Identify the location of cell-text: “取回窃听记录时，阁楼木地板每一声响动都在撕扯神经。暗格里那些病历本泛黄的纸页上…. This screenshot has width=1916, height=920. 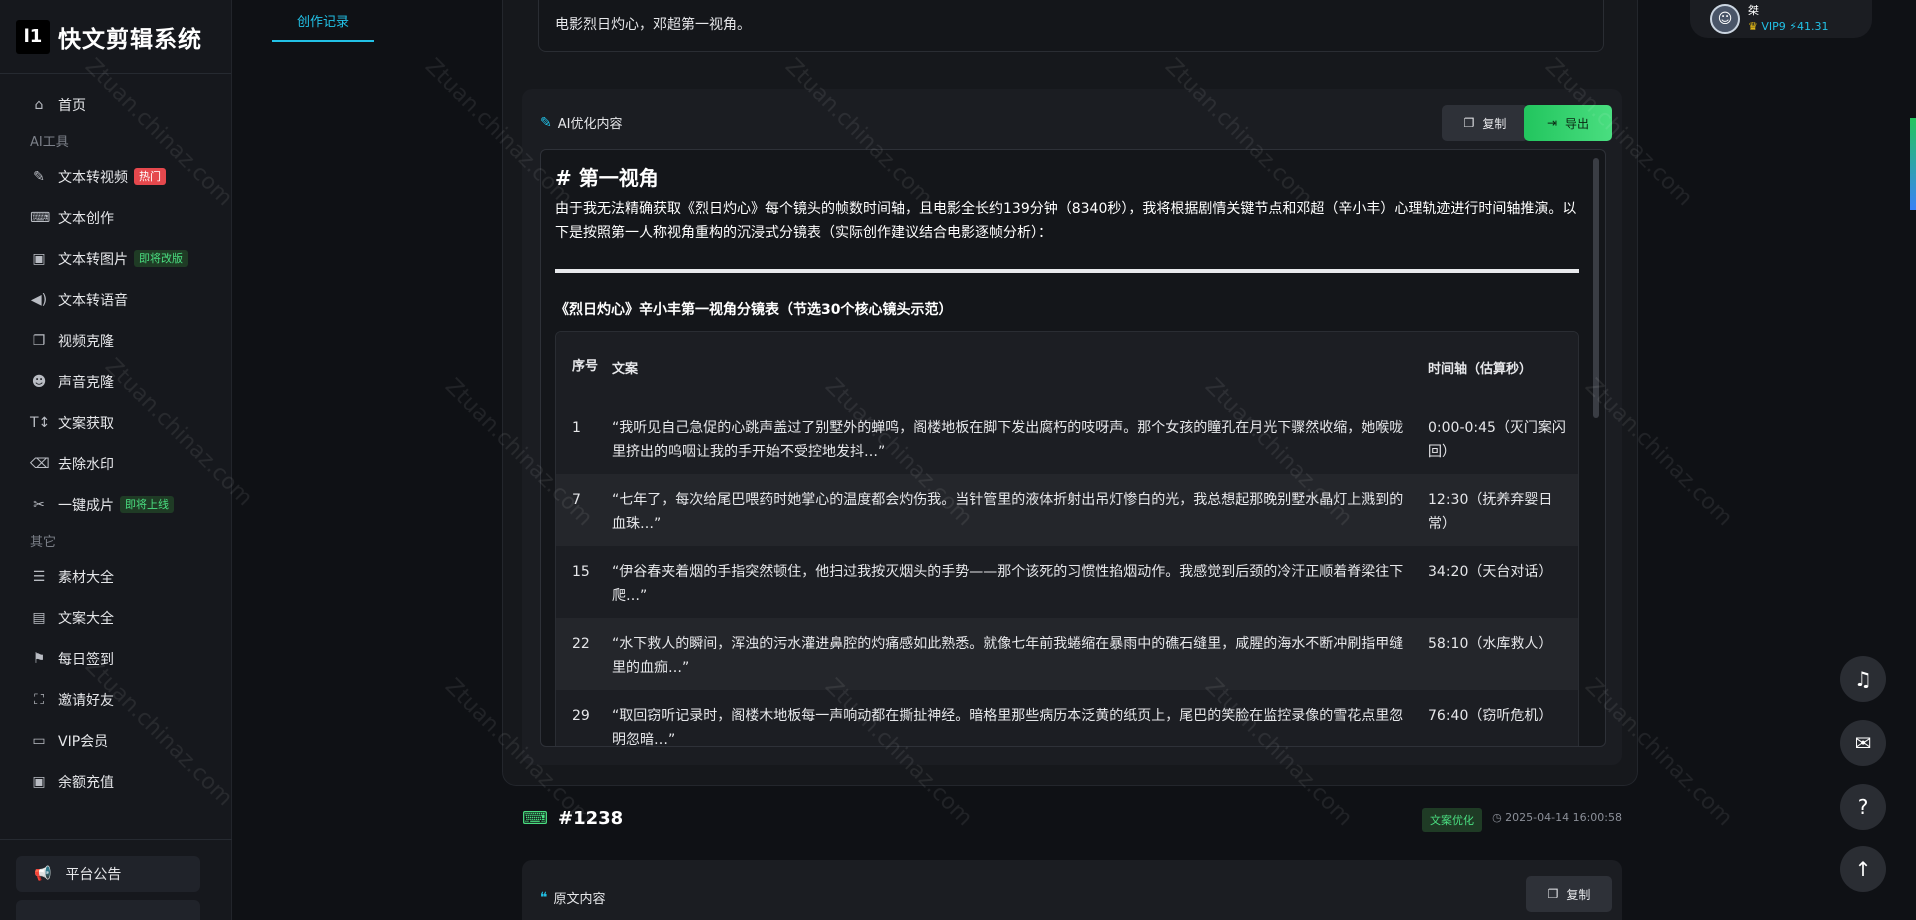
(1008, 727).